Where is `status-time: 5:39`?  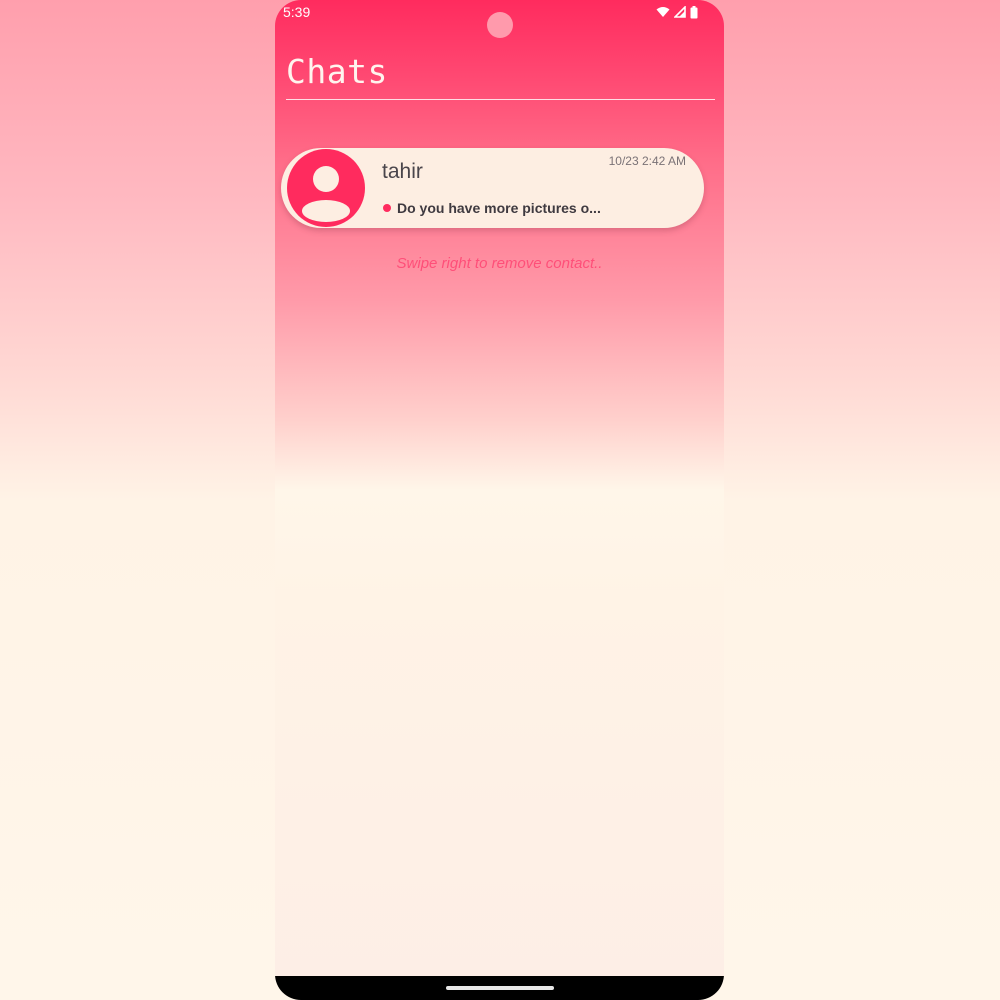
status-time: 5:39 is located at coordinates (297, 12).